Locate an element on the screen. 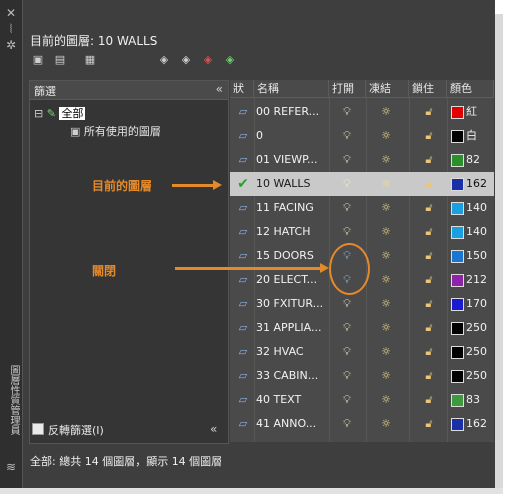  layer-name: 12 HATCH is located at coordinates (291, 232).